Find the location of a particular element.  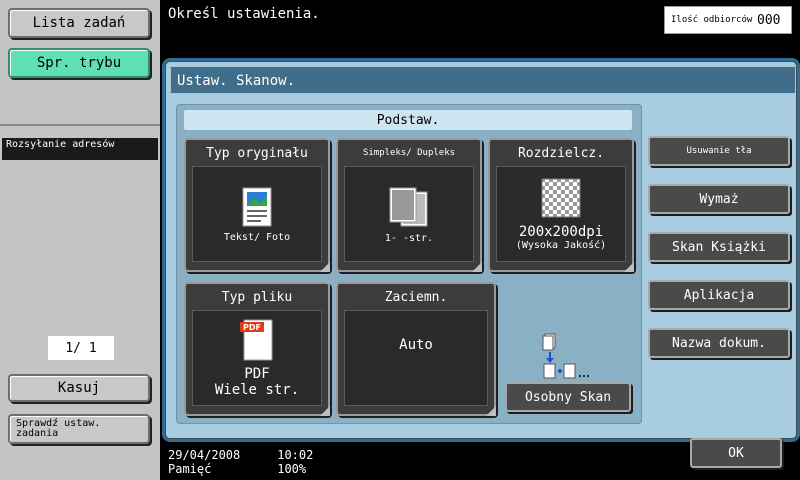

status-time: 10:02 is located at coordinates (295, 455).